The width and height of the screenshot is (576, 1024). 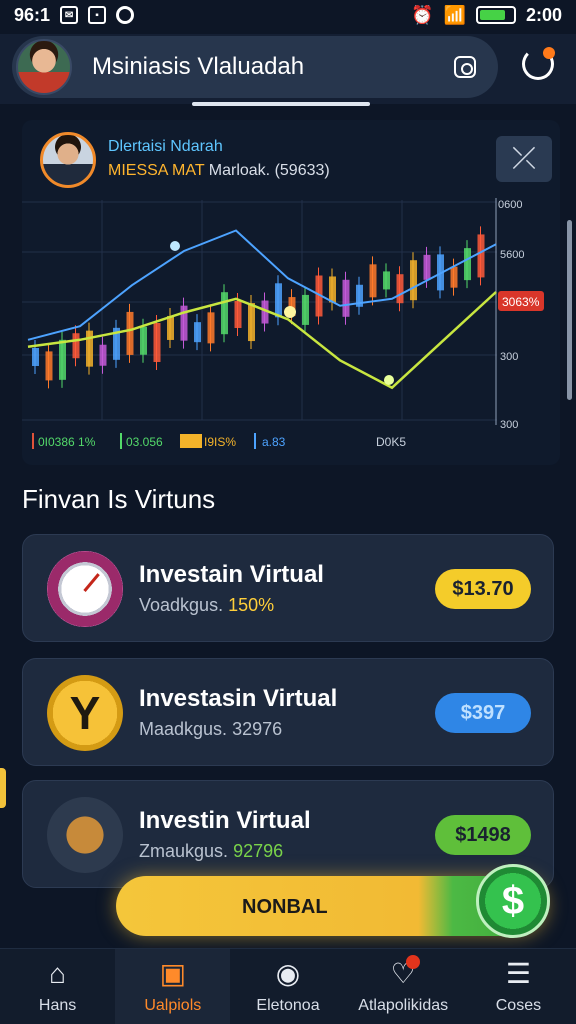 I want to click on mail-icon: ✉, so click(x=69, y=15).